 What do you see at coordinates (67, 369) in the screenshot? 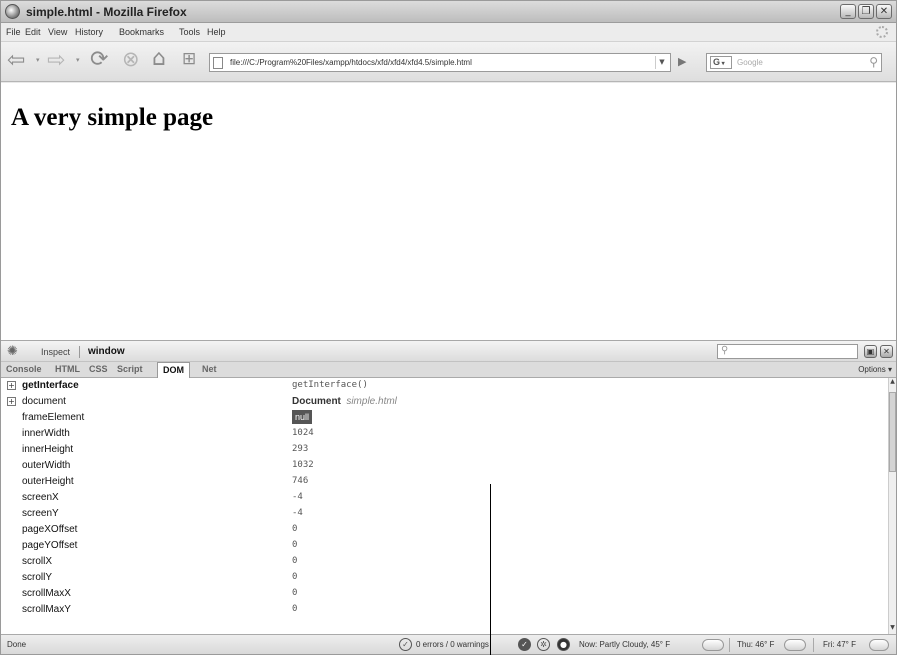
I see `tab-html: HTML` at bounding box center [67, 369].